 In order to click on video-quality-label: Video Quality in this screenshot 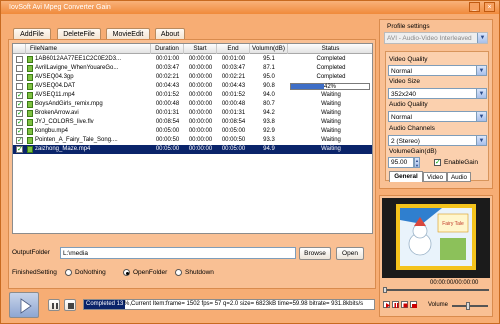, I will do `click(408, 59)`.